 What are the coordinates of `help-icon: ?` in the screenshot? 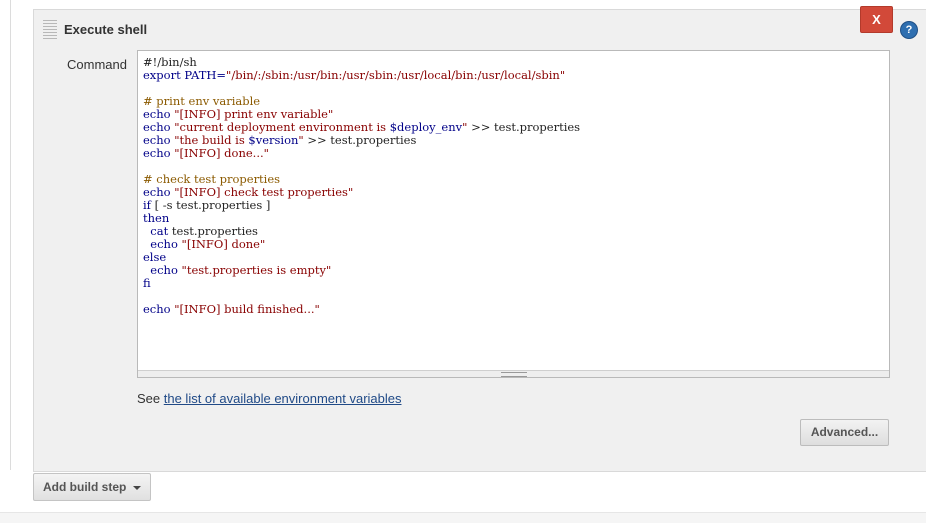 It's located at (909, 30).